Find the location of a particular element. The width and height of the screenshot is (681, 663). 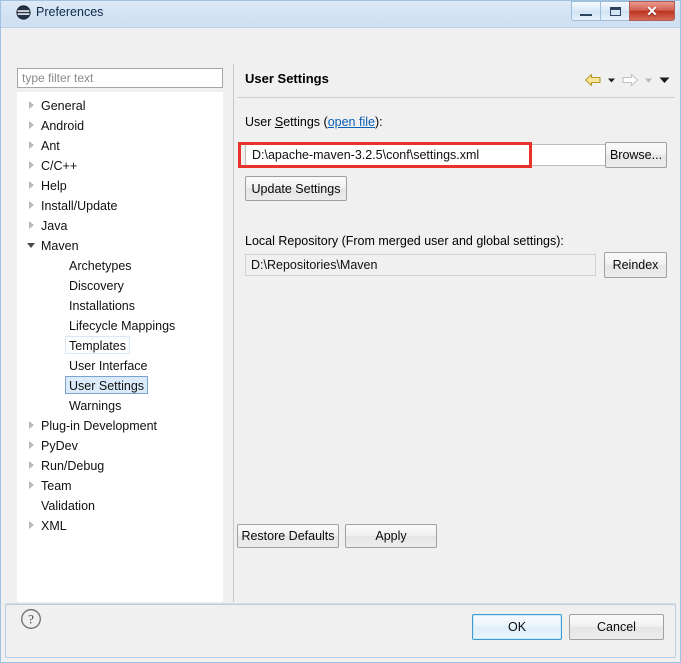

sidebar-item-run-debug: Run/Debug is located at coordinates (72, 465).